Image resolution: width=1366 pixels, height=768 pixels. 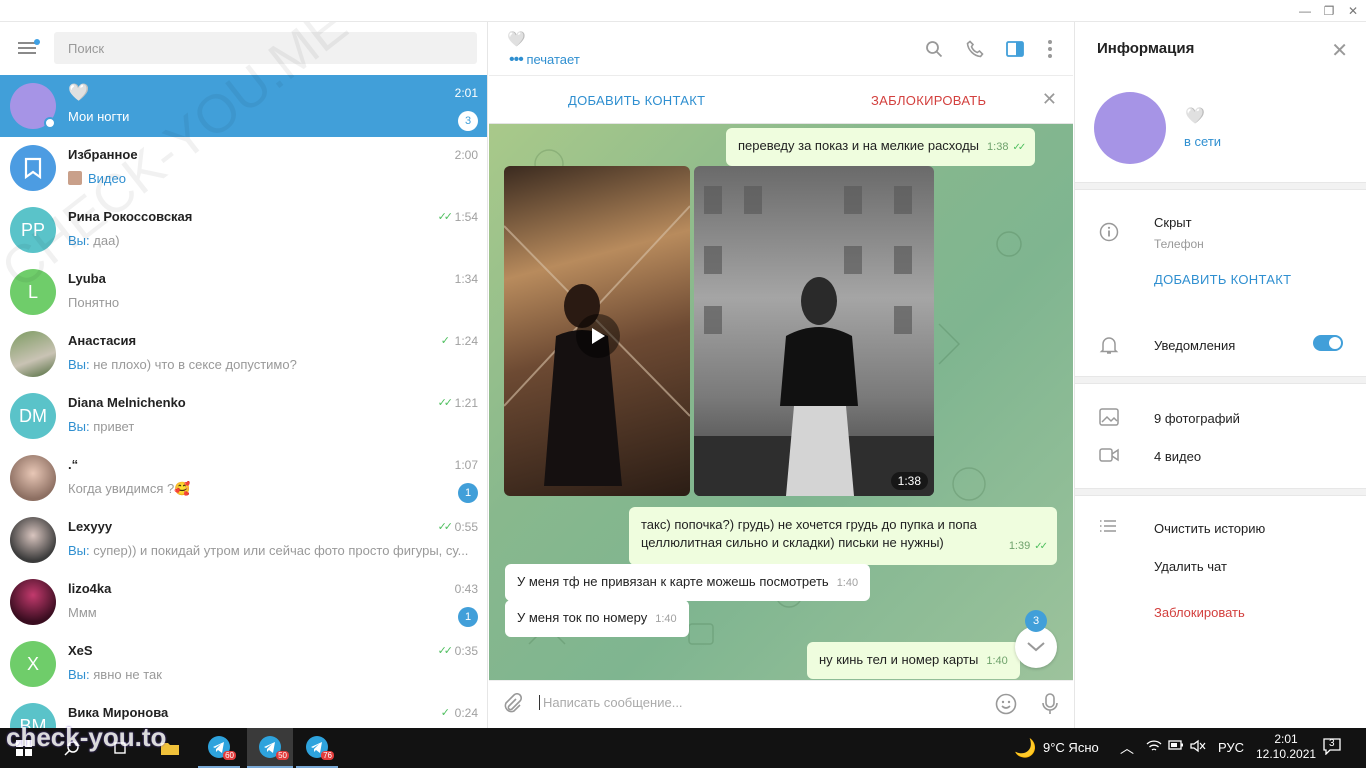 I want to click on chat-last-message: Ммм, so click(x=82, y=612).